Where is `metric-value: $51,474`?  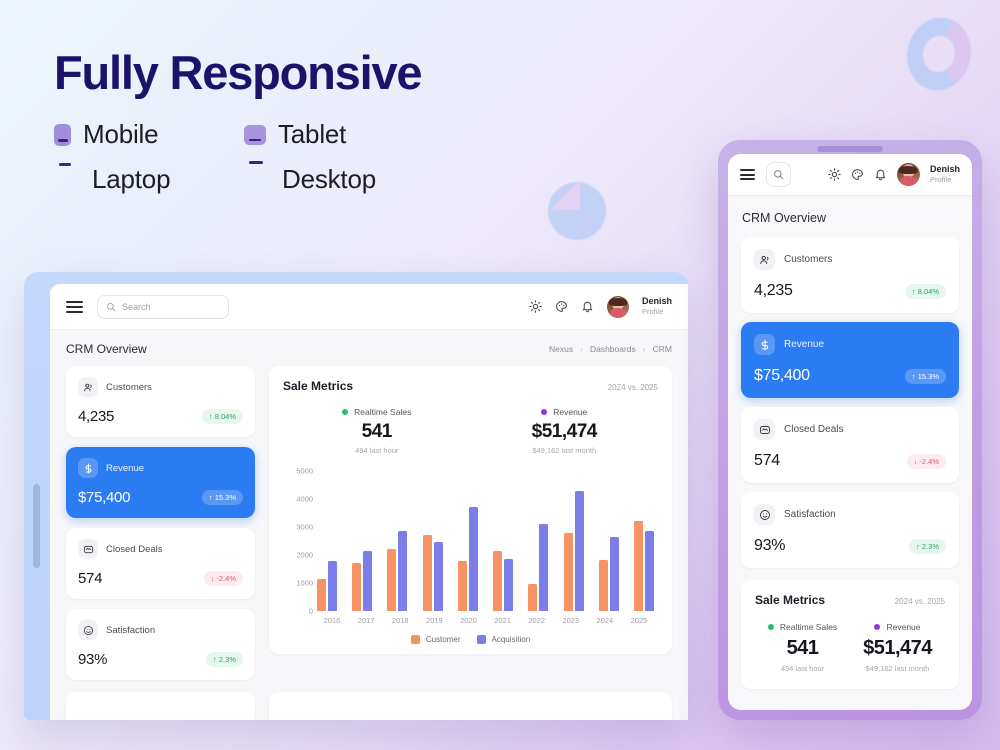
metric-value: $51,474 is located at coordinates (897, 648).